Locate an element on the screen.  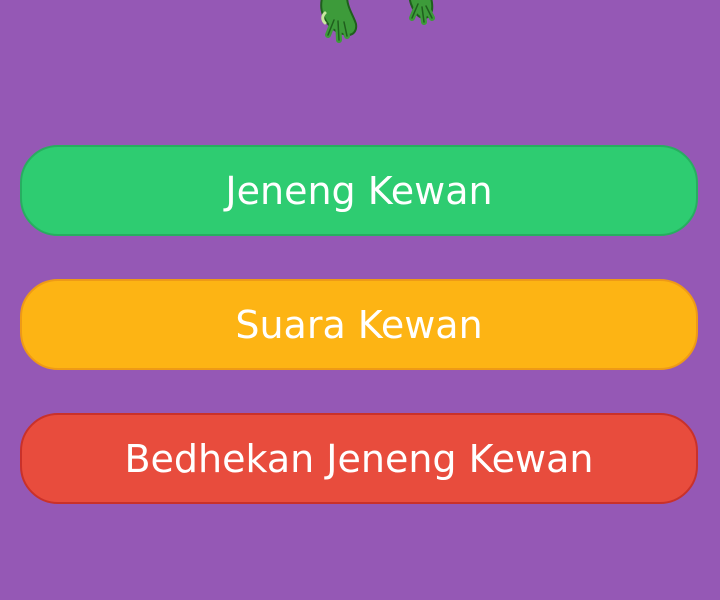
jeneng-kewan-button: Jeneng Kewan is located at coordinates (359, 190).